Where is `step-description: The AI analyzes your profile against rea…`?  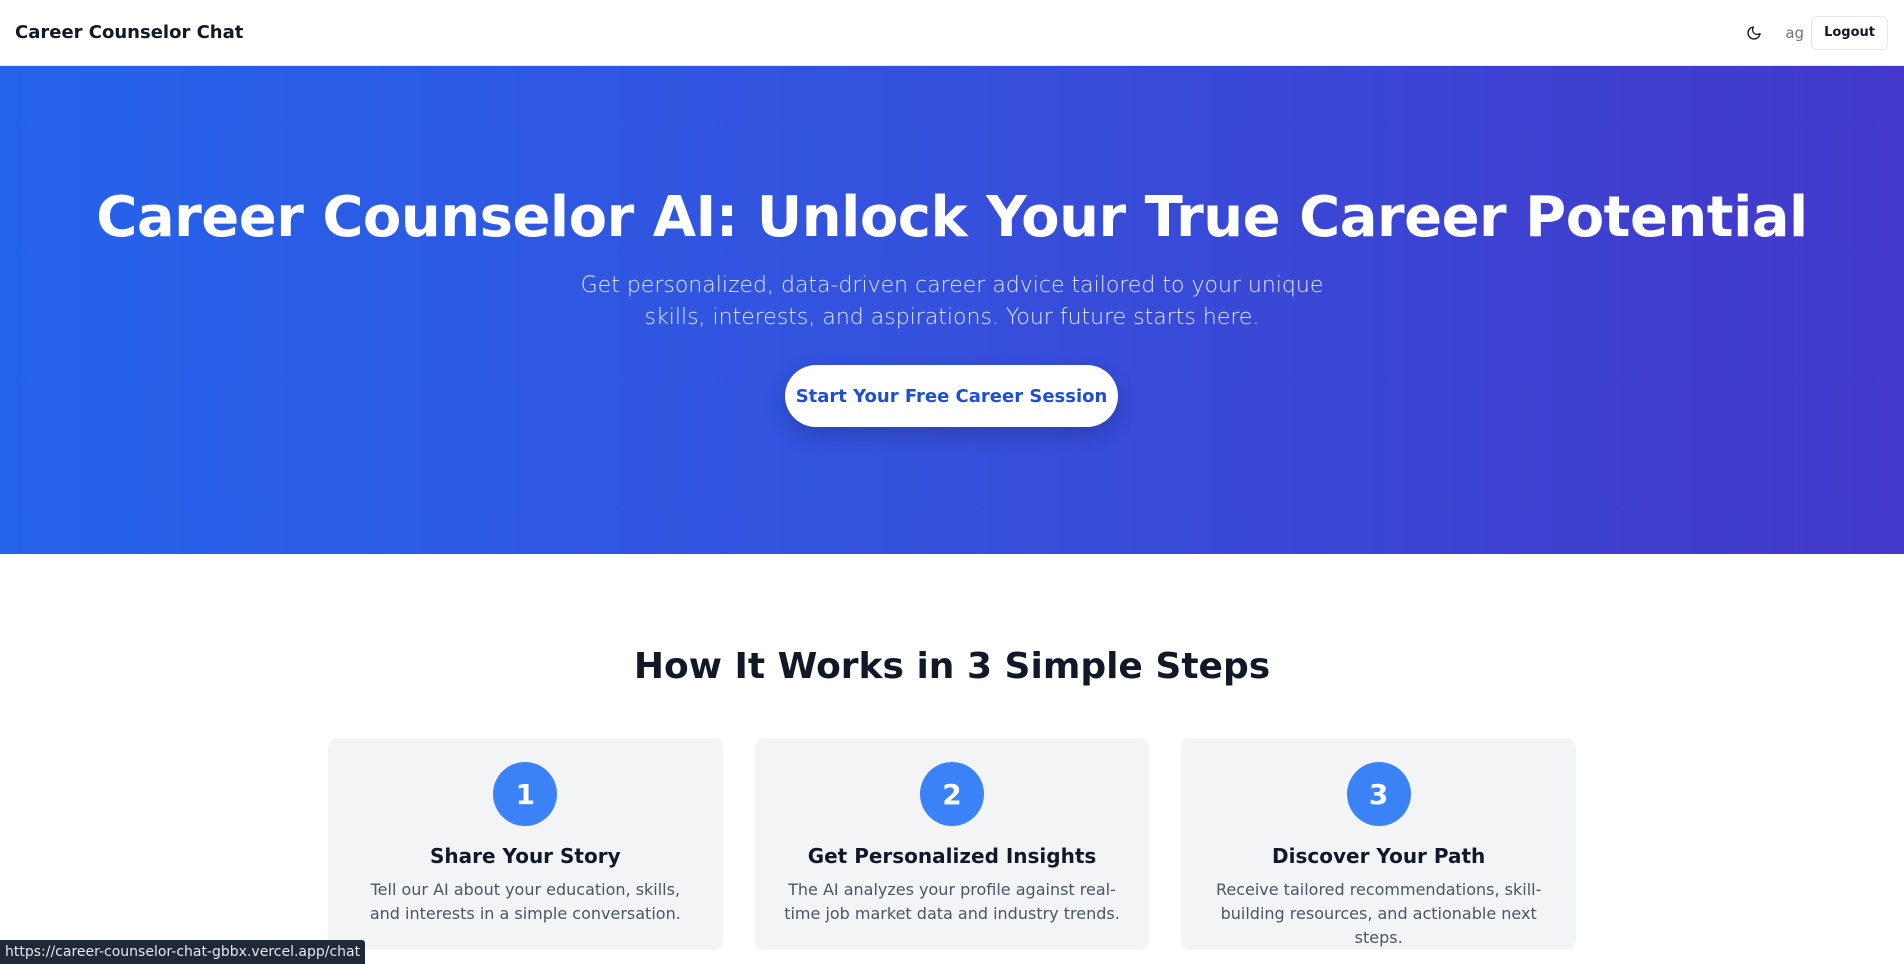
step-description: The AI analyzes your profile against rea… is located at coordinates (952, 901).